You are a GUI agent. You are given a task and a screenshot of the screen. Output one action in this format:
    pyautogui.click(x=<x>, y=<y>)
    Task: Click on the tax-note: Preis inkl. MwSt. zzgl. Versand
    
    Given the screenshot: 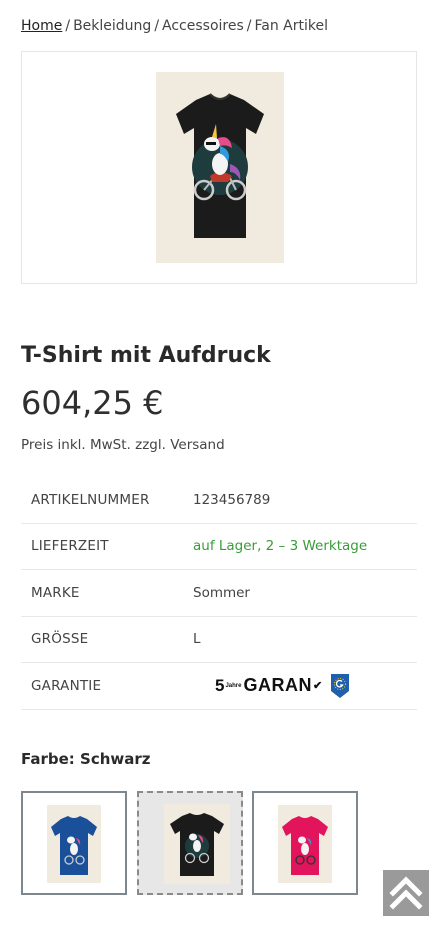 What is the action you would take?
    pyautogui.click(x=123, y=445)
    